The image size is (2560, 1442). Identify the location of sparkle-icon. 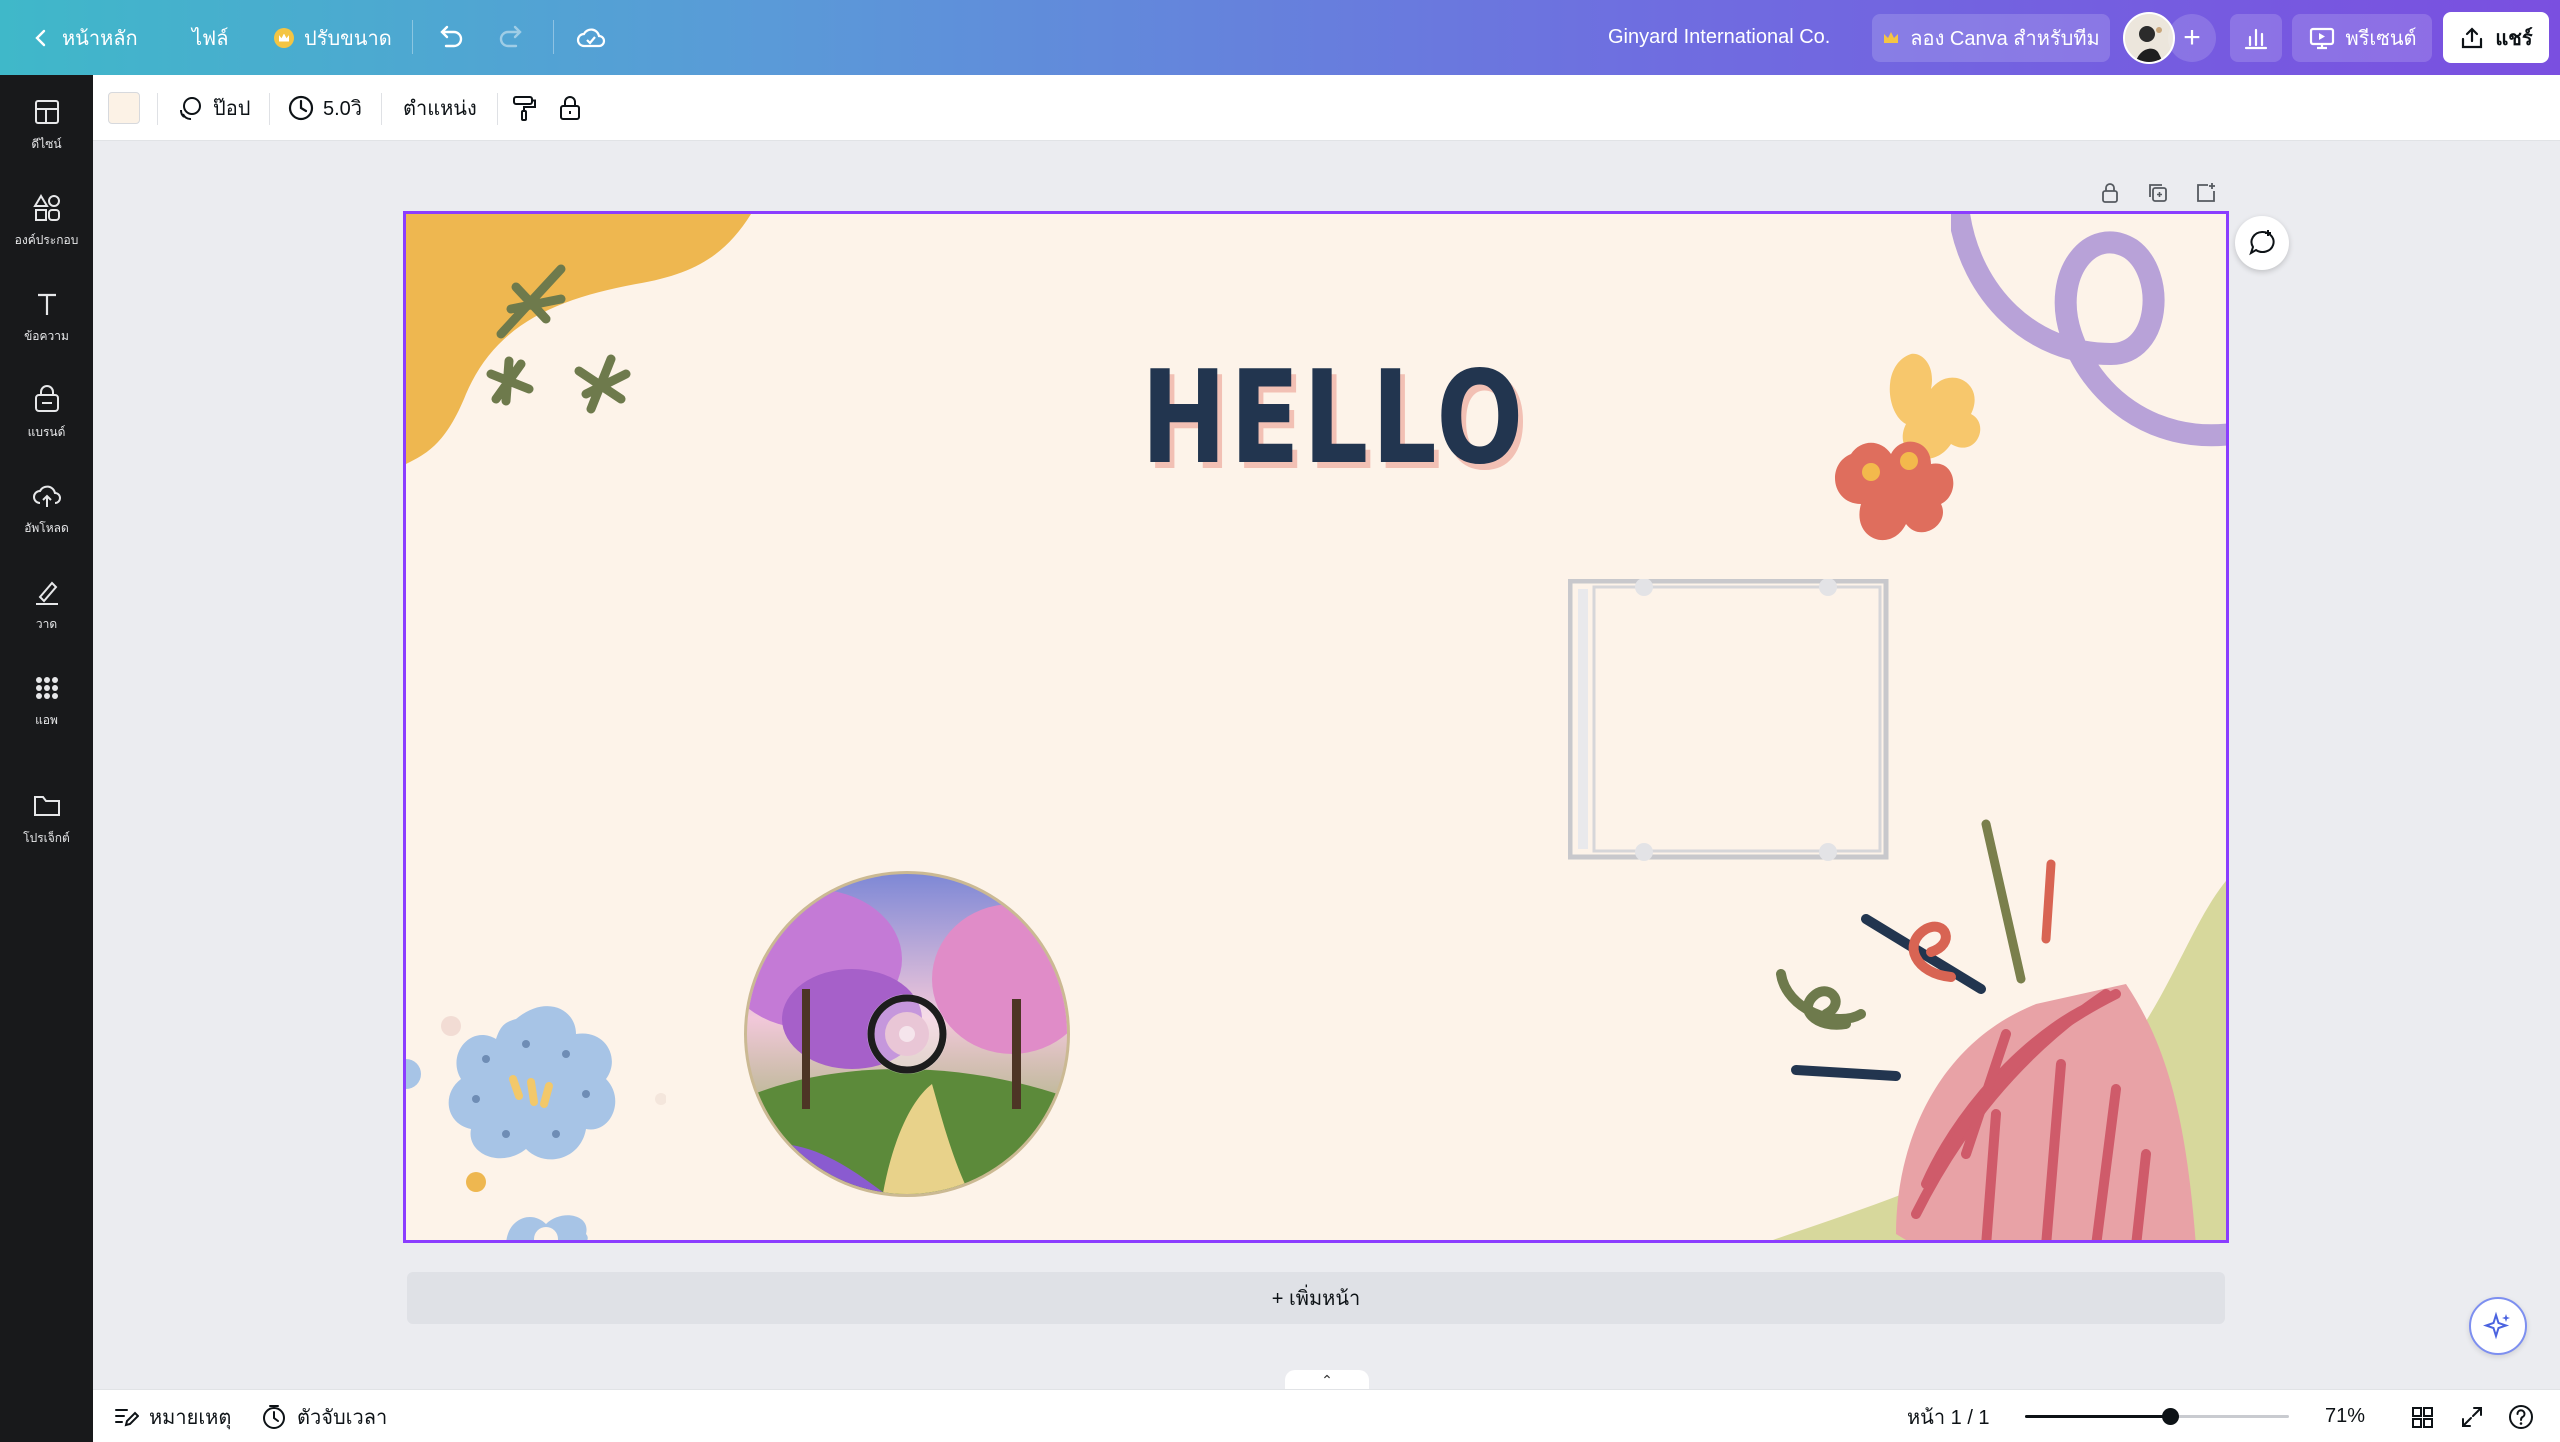
(2496, 1325).